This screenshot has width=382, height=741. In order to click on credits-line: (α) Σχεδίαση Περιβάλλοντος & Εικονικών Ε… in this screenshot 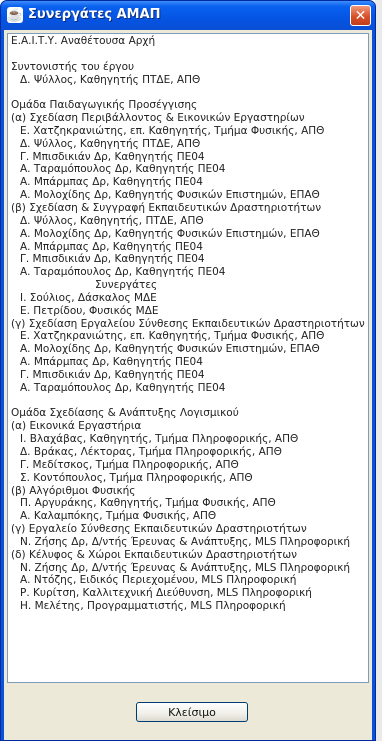, I will do `click(158, 118)`.